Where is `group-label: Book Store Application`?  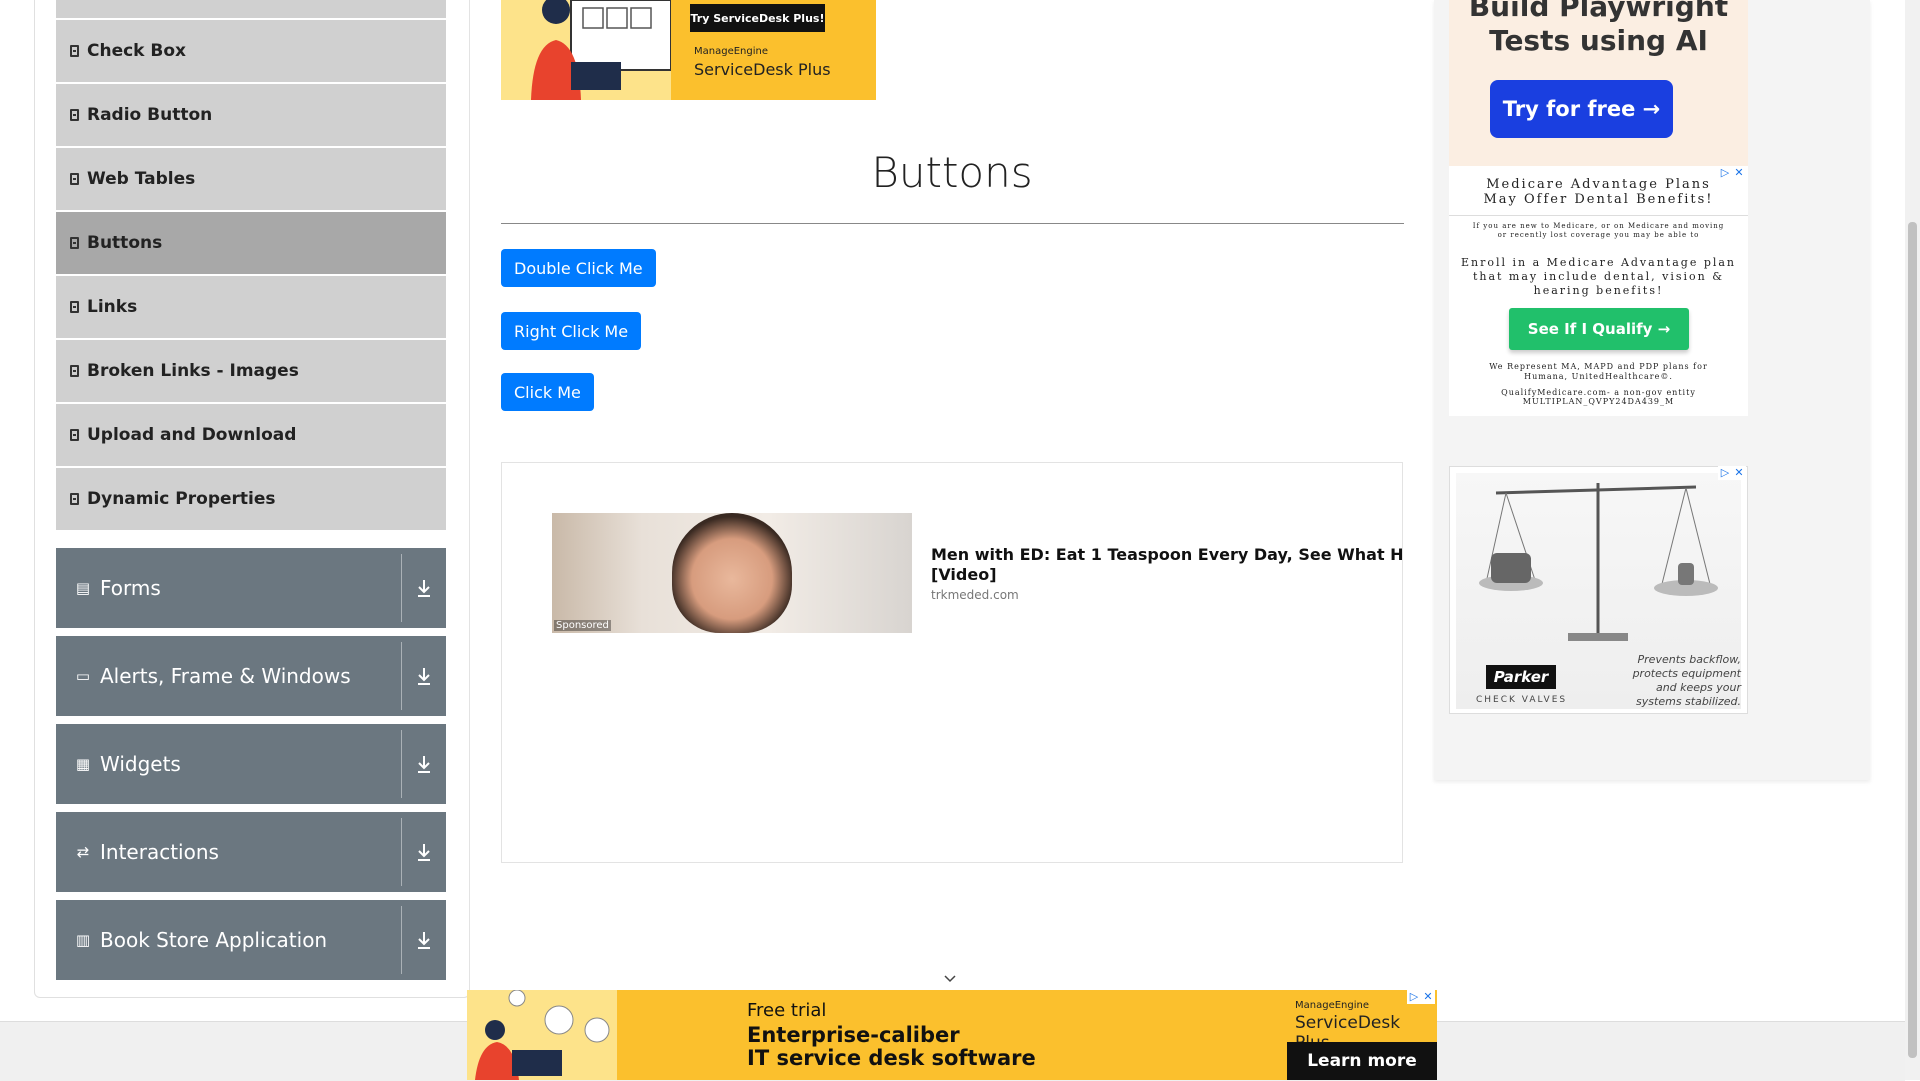 group-label: Book Store Application is located at coordinates (214, 940).